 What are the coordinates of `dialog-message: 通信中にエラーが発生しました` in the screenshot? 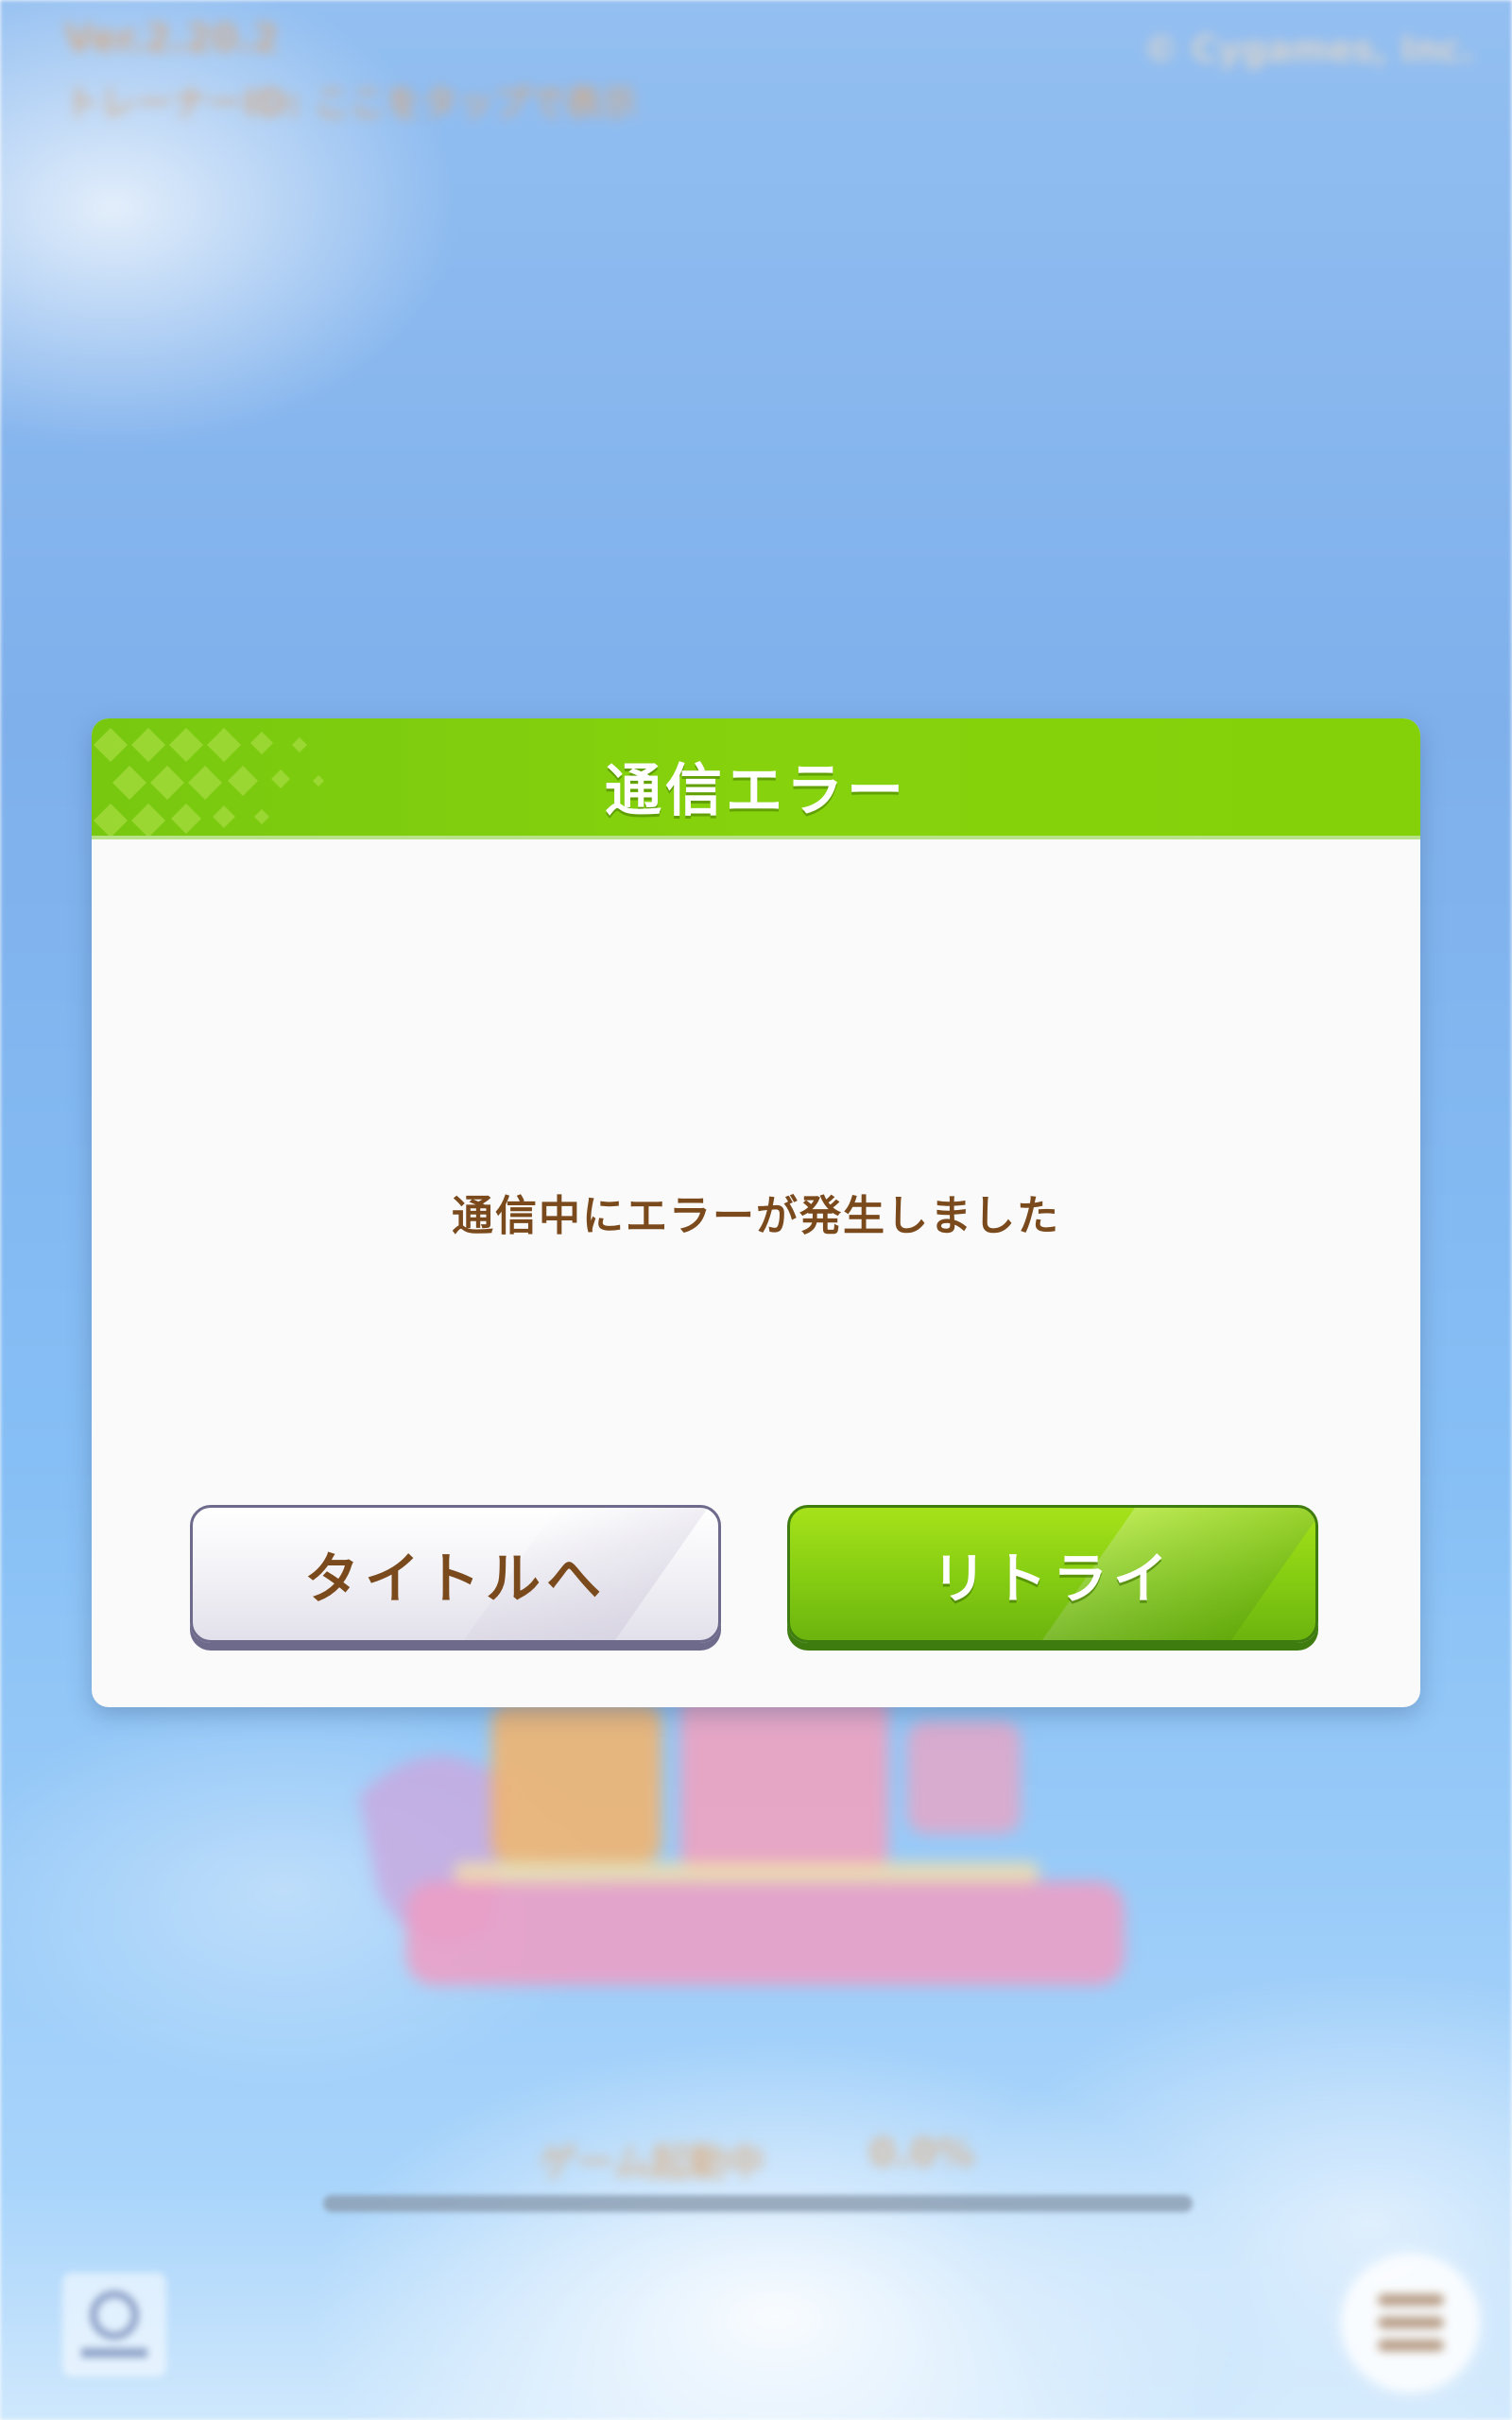 It's located at (756, 1216).